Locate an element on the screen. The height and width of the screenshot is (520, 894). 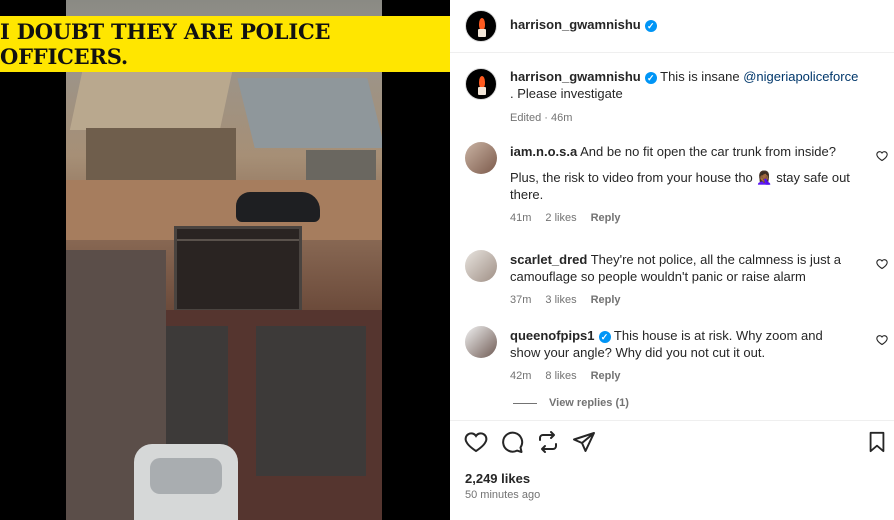
banner-text: I DOUBT THEY ARE POLICE OFFICERS. is located at coordinates (165, 44).